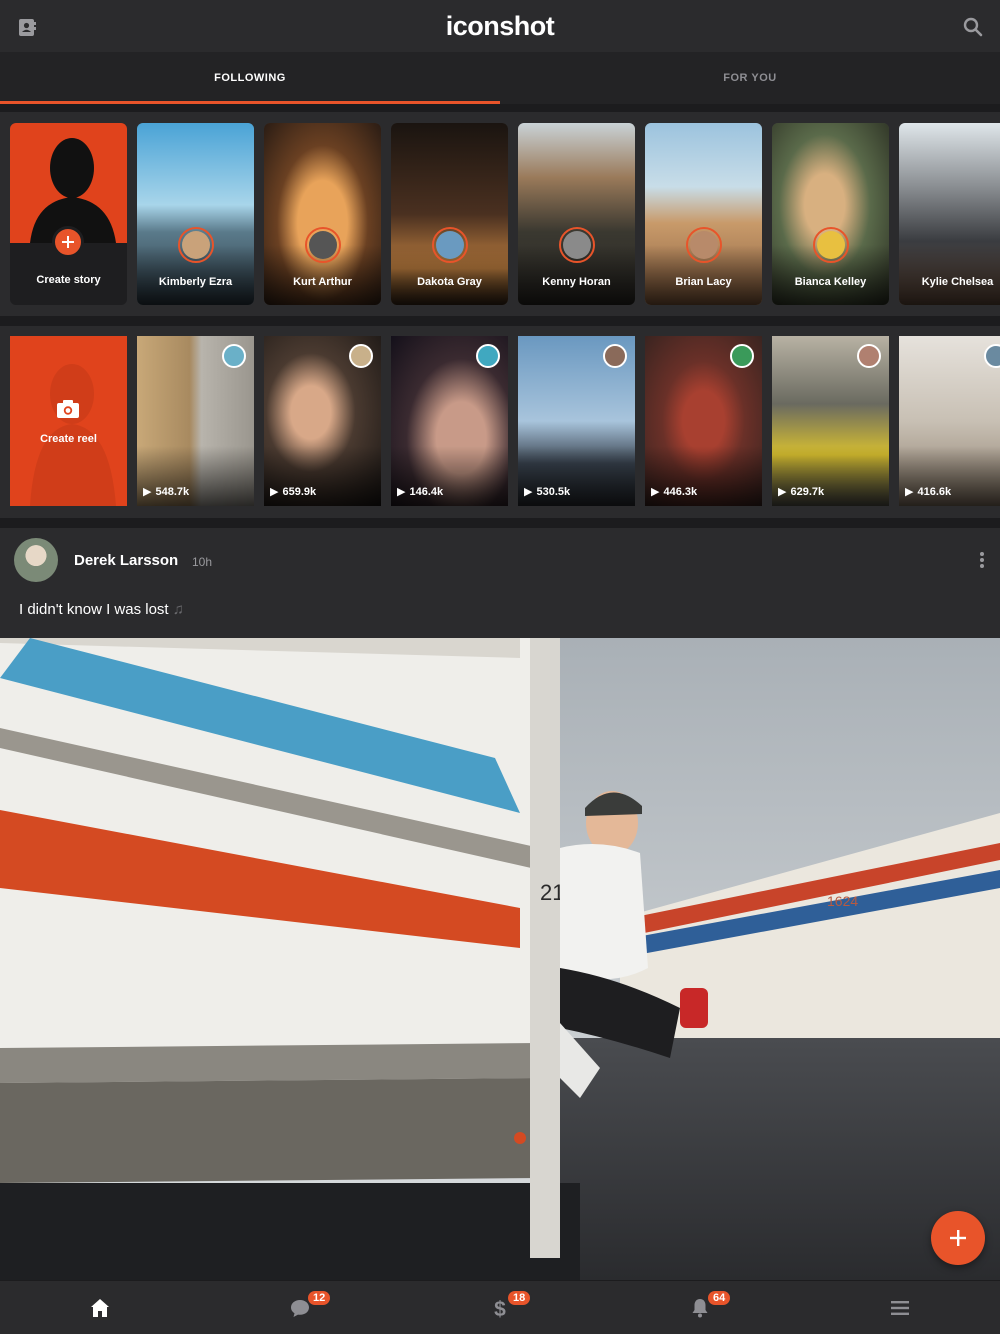  I want to click on story-card: Kenny Horan, so click(576, 214).